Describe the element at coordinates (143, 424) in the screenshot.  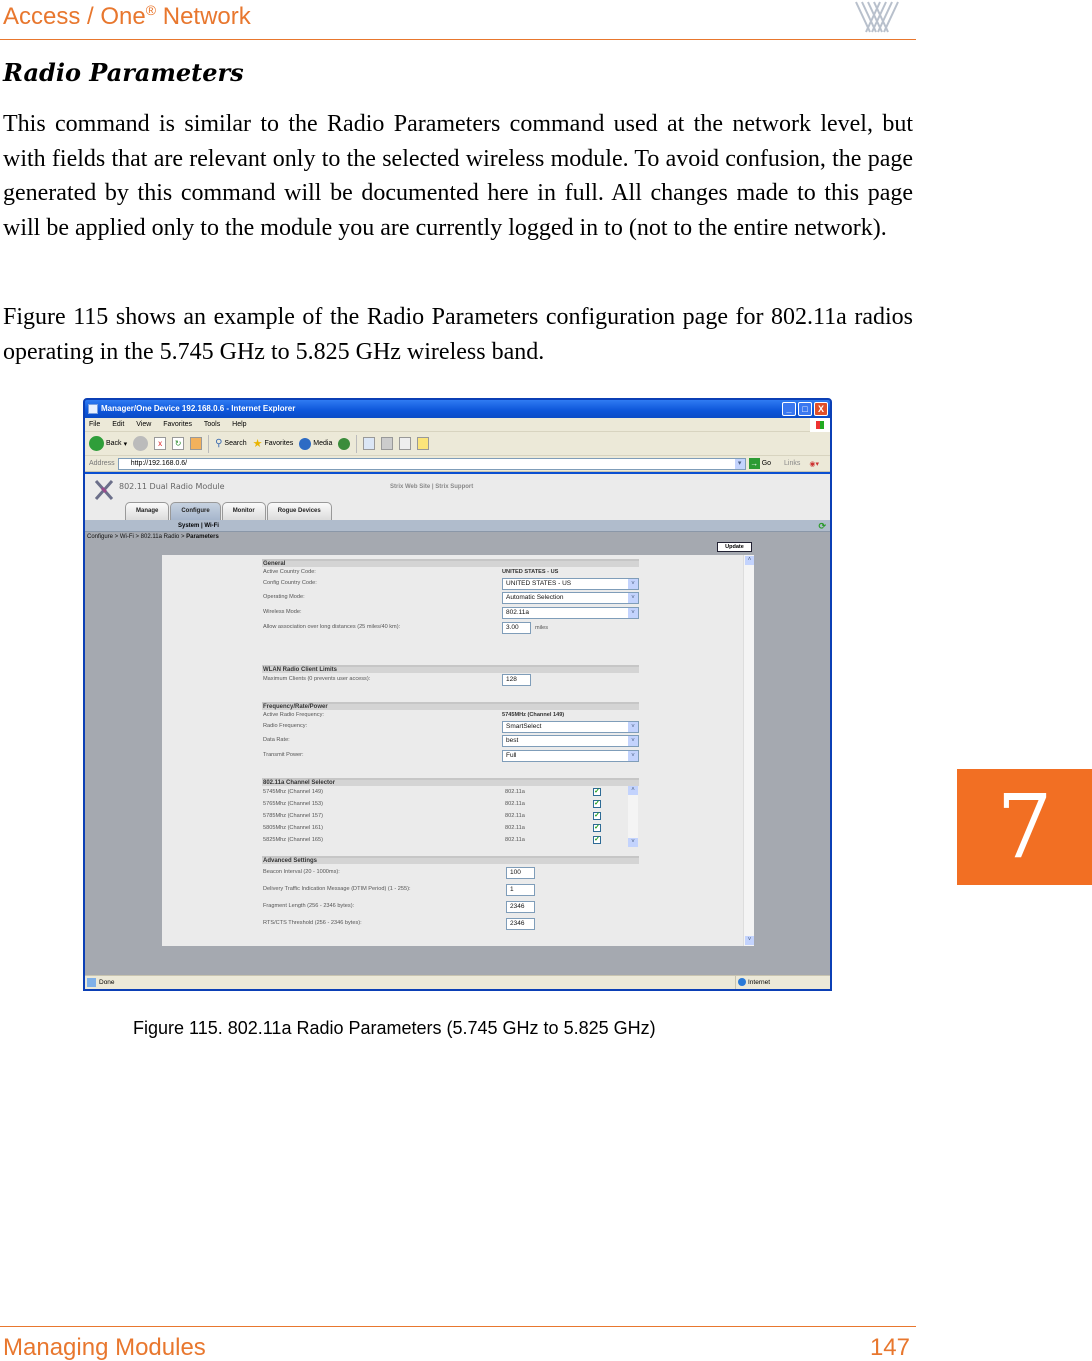
I see `menu-view: View` at that location.